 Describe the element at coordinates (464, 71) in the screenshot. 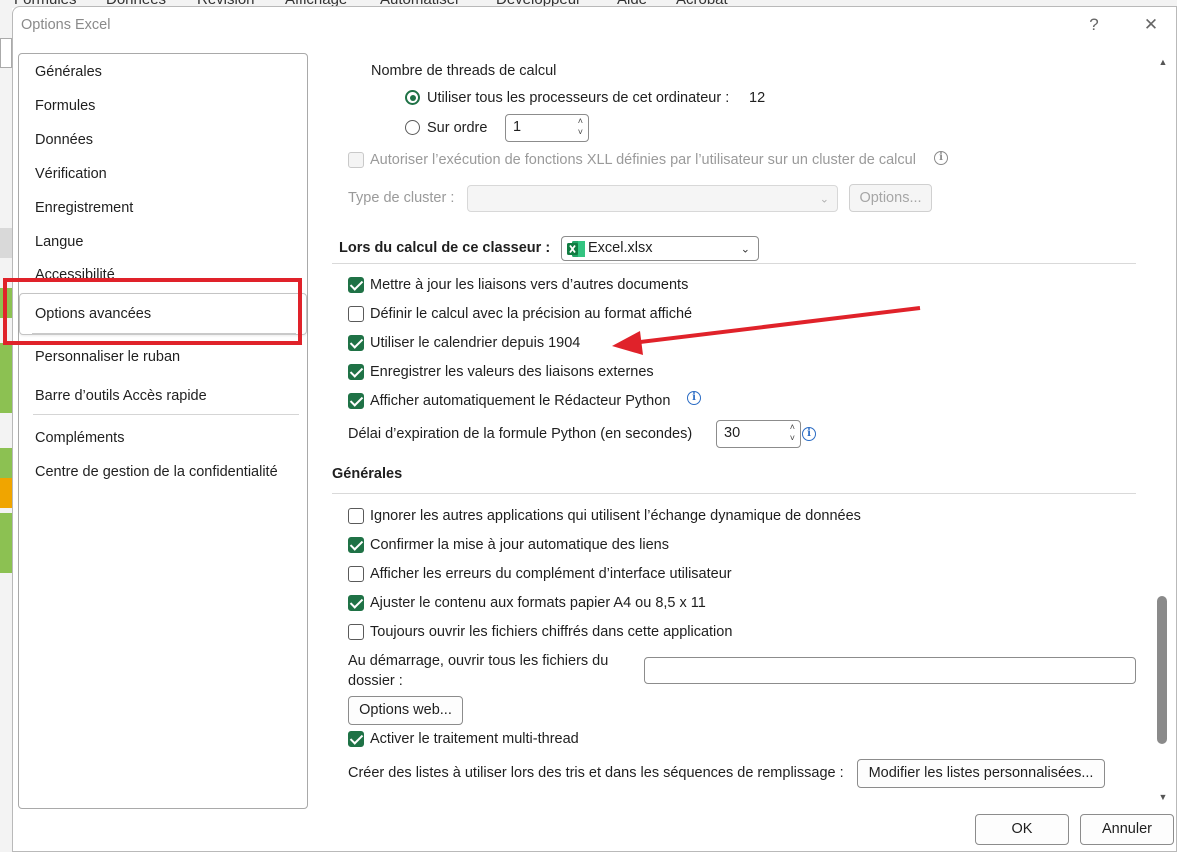

I see `threads-label: Nombre de threads de calcul` at that location.